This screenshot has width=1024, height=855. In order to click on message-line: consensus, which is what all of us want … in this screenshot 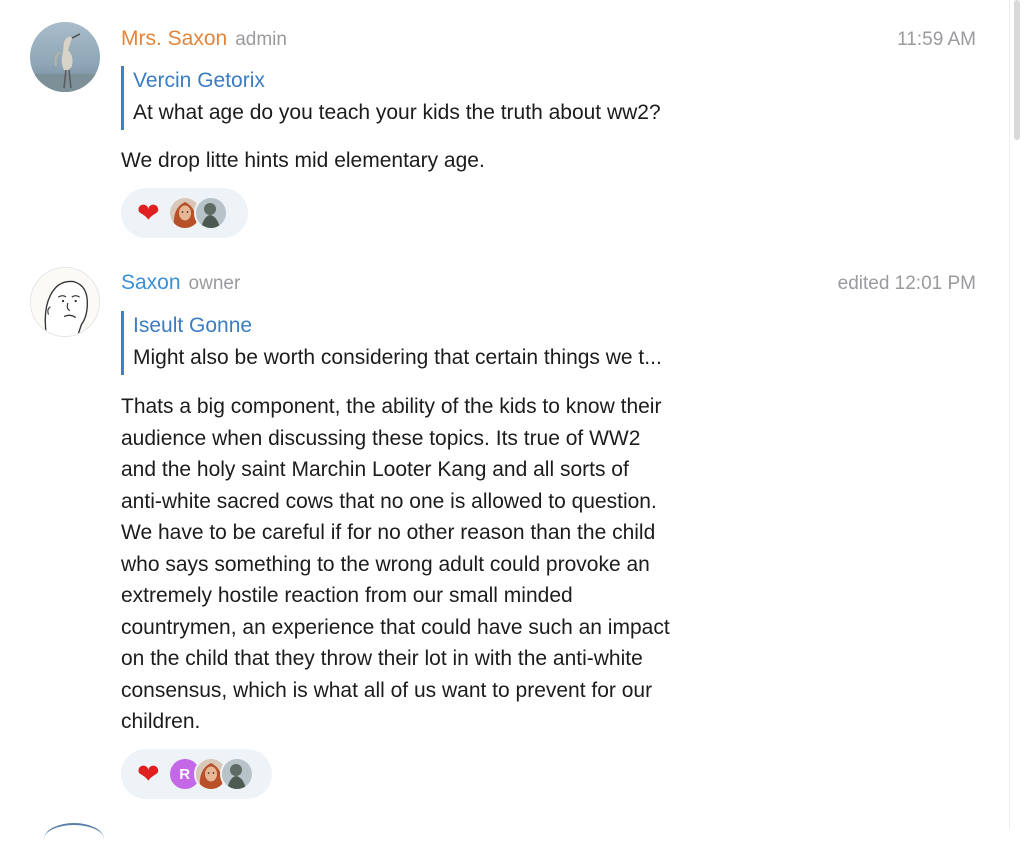, I will do `click(387, 690)`.